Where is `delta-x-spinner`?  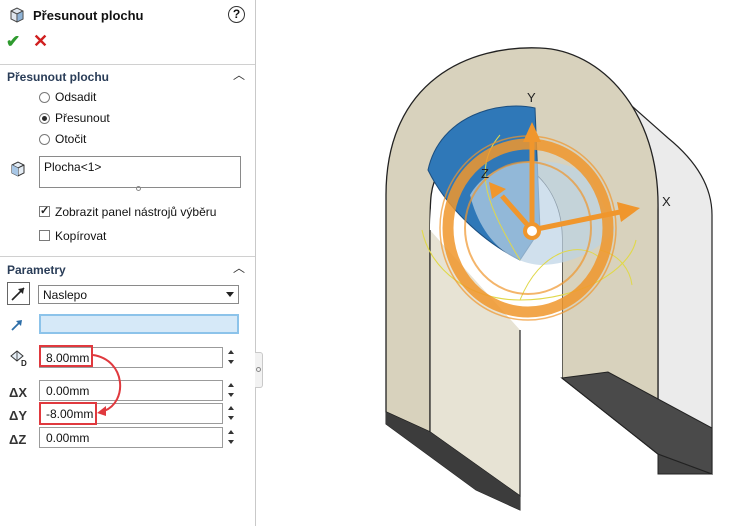 delta-x-spinner is located at coordinates (231, 390).